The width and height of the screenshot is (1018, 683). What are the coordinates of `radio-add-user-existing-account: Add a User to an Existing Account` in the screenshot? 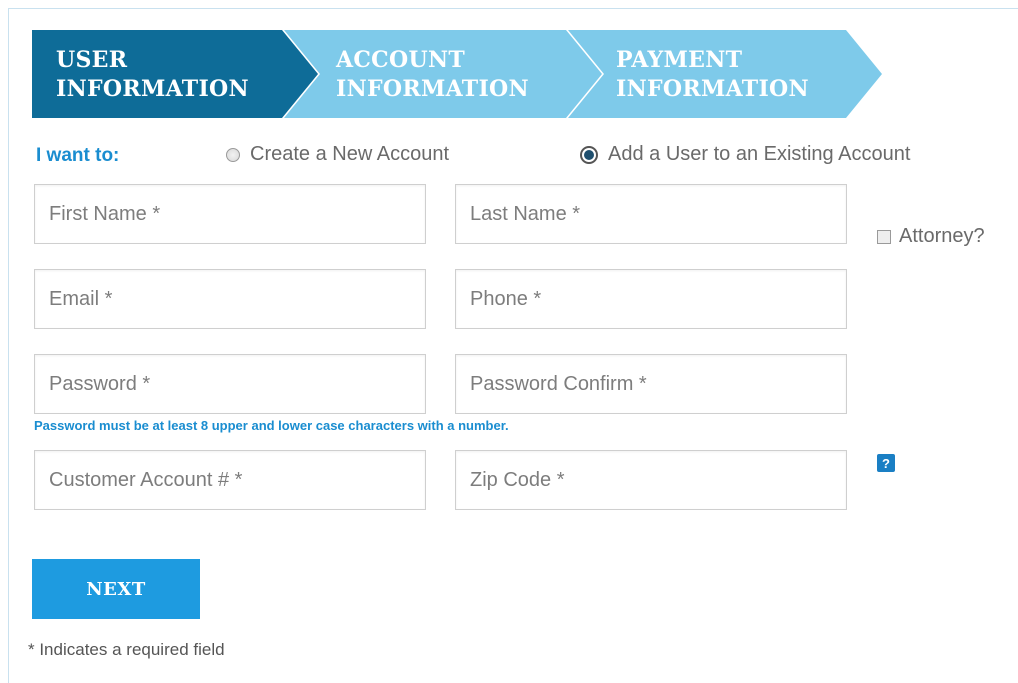 It's located at (745, 154).